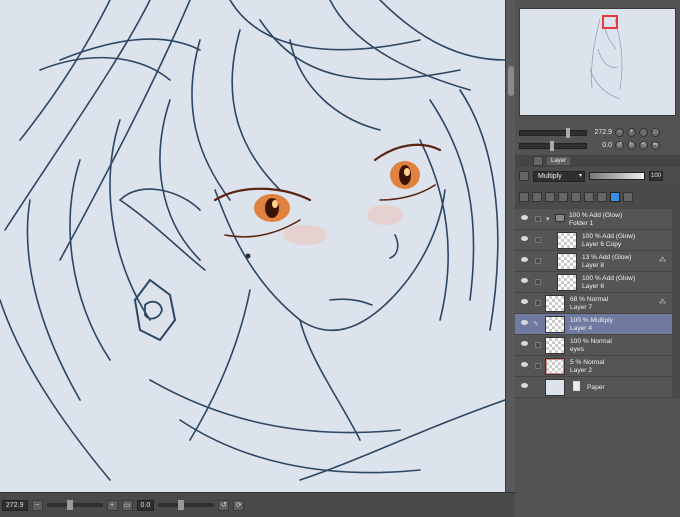  Describe the element at coordinates (559, 161) in the screenshot. I see `tab-layer: Layer` at that location.